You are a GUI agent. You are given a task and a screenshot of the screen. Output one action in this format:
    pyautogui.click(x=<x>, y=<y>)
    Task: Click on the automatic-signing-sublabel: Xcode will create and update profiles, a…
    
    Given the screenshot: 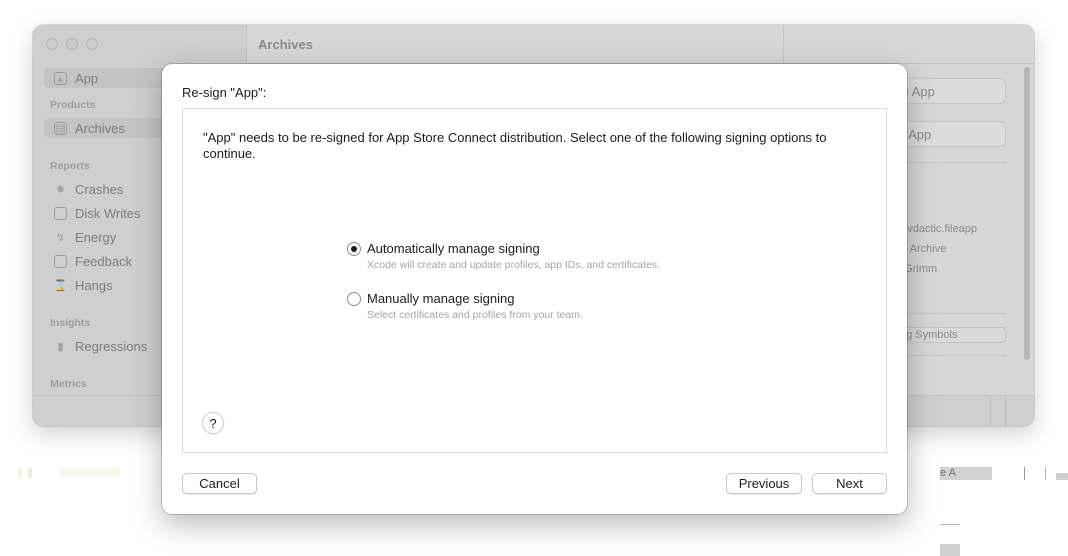 What is the action you would take?
    pyautogui.click(x=513, y=265)
    